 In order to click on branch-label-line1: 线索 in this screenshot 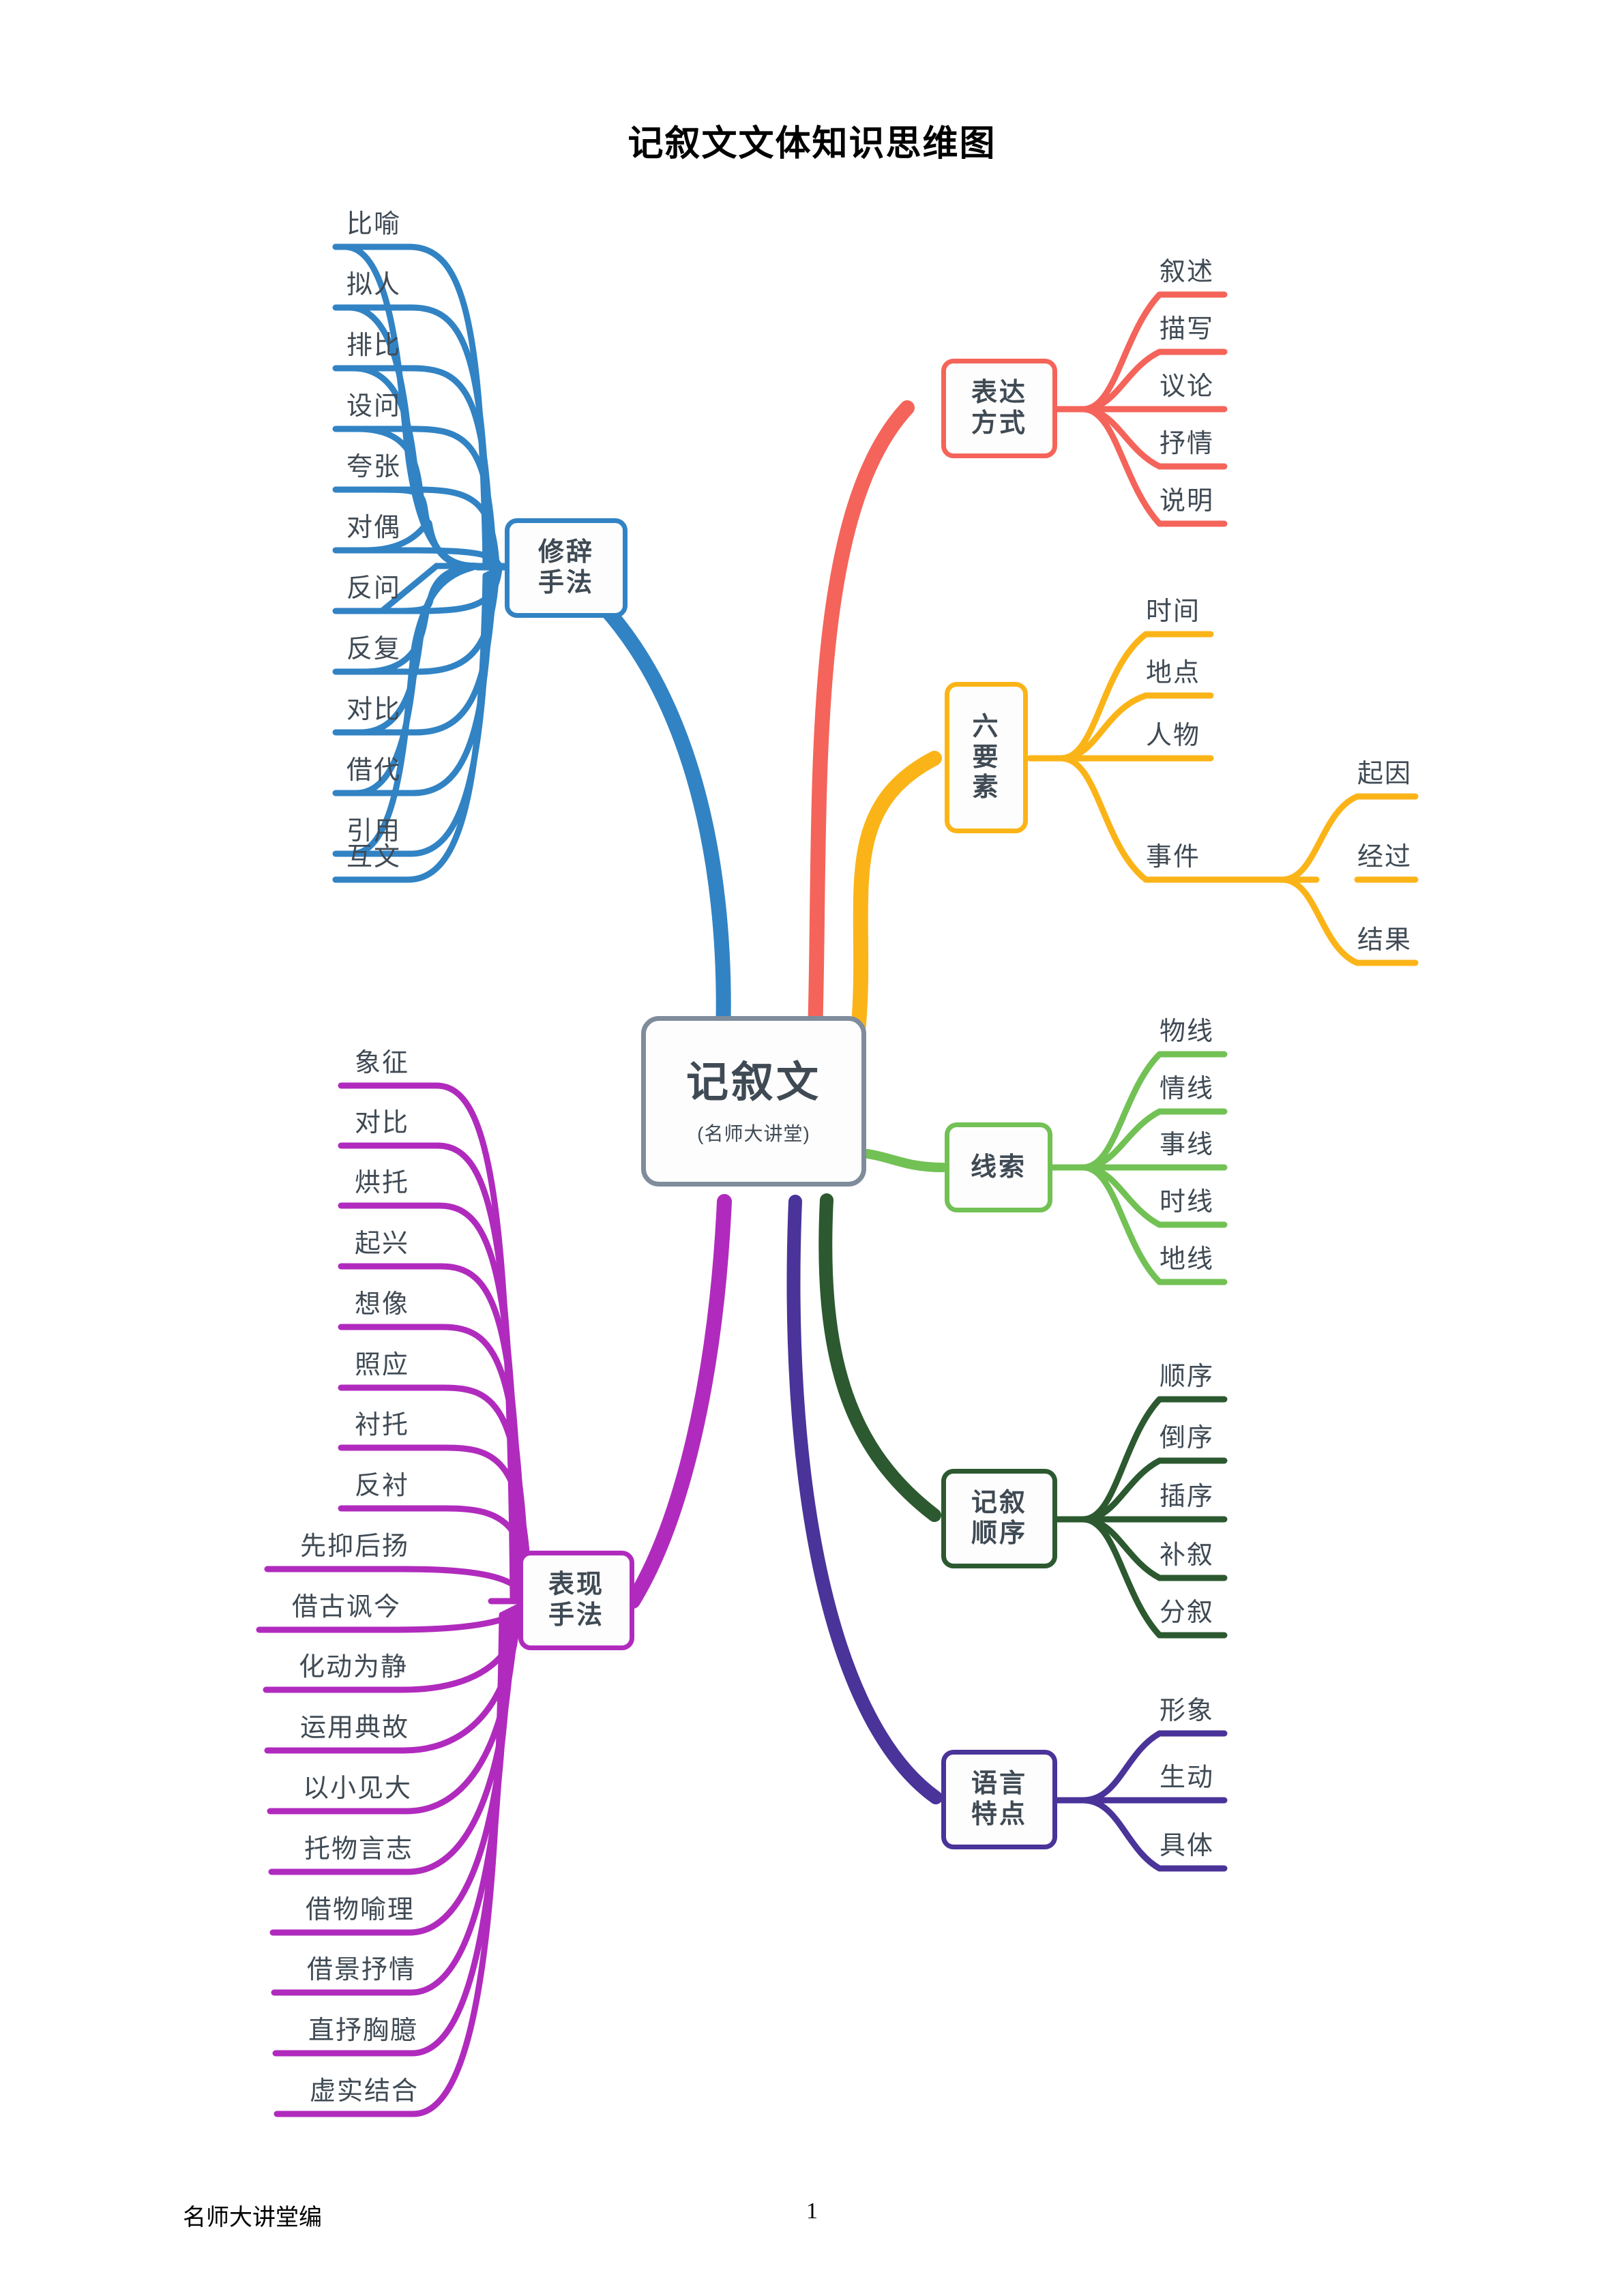, I will do `click(998, 1167)`.